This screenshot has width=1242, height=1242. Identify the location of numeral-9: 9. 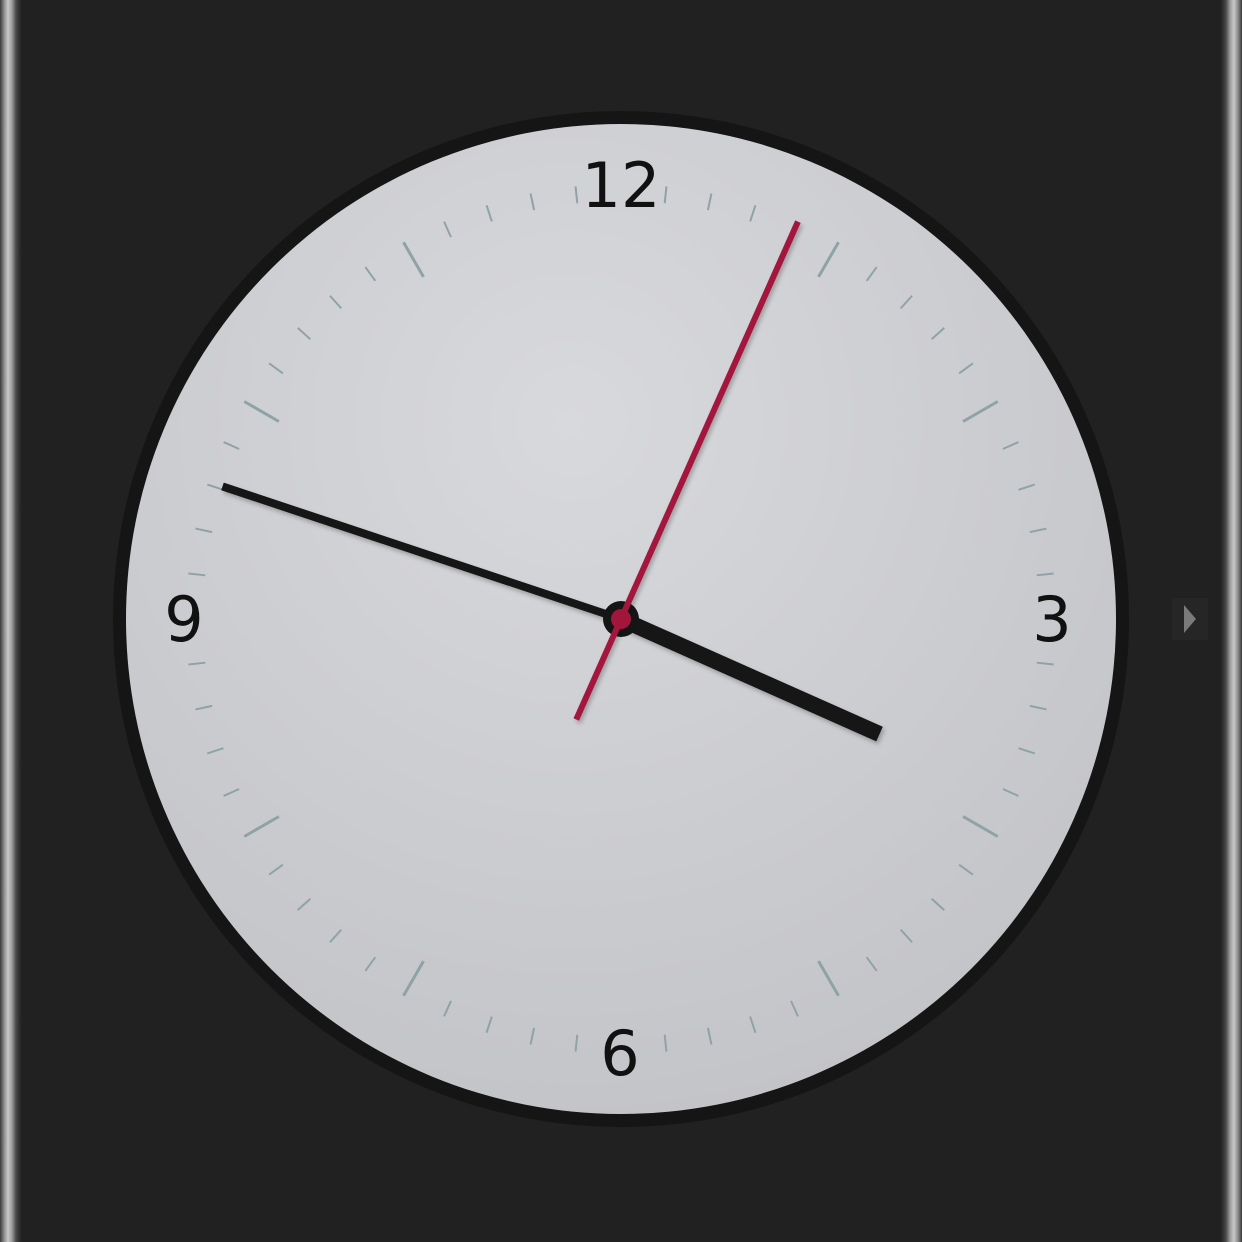
(183, 619).